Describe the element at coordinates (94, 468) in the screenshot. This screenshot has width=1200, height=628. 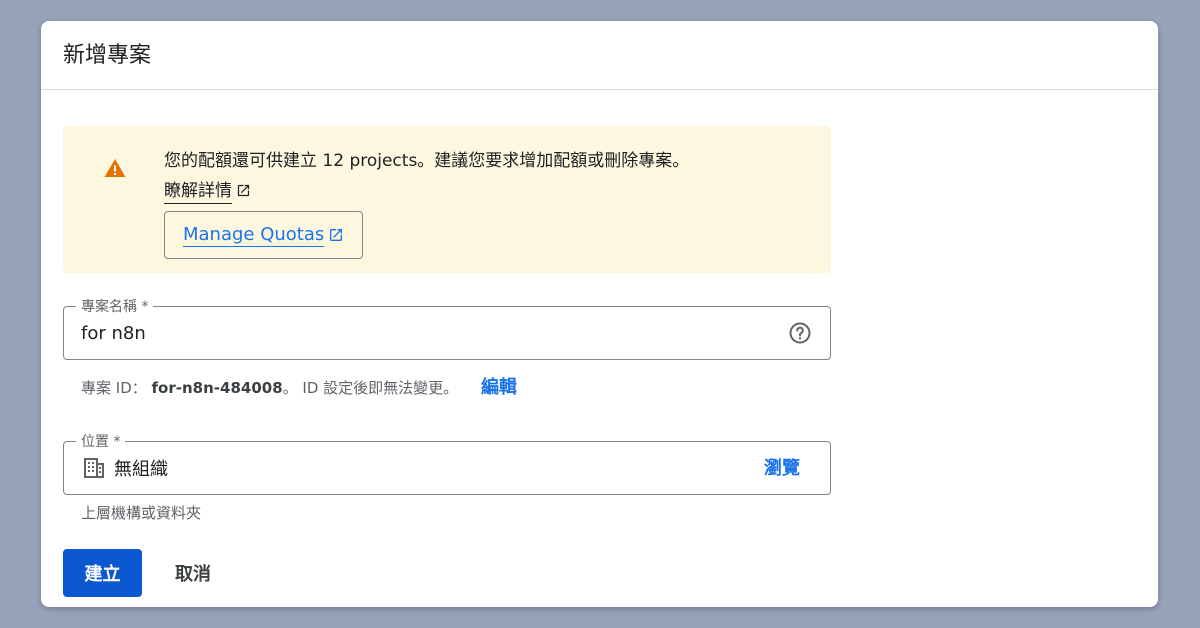
I see `building-icon` at that location.